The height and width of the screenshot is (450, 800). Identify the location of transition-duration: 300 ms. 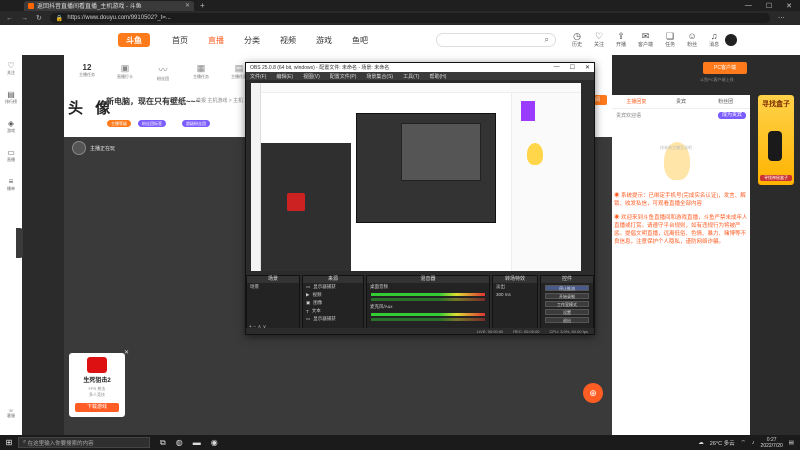
(515, 294).